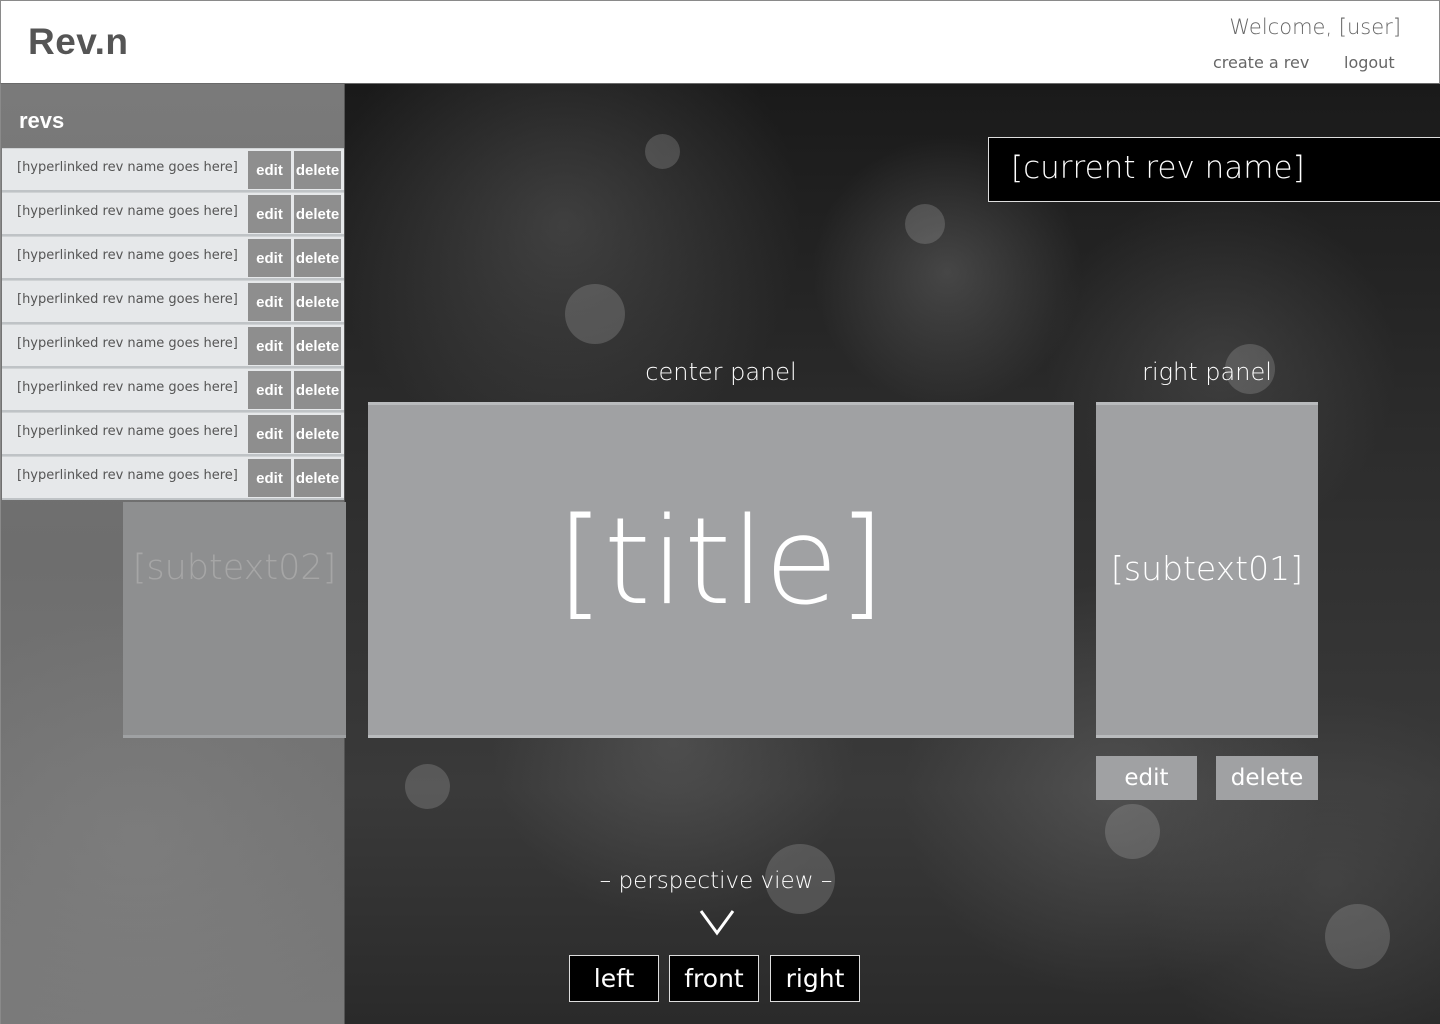 This screenshot has width=1440, height=1024. I want to click on left-panel: [subtext02], so click(234, 620).